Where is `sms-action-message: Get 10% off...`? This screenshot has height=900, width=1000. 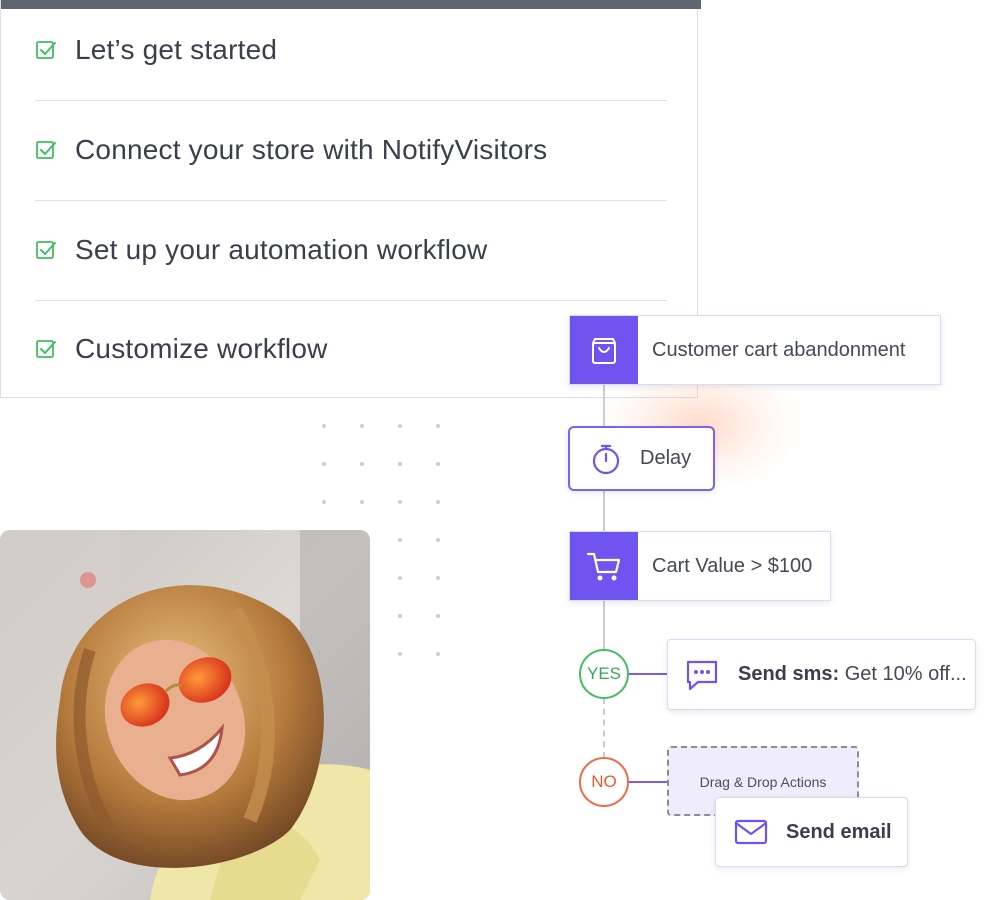 sms-action-message: Get 10% off... is located at coordinates (905, 674).